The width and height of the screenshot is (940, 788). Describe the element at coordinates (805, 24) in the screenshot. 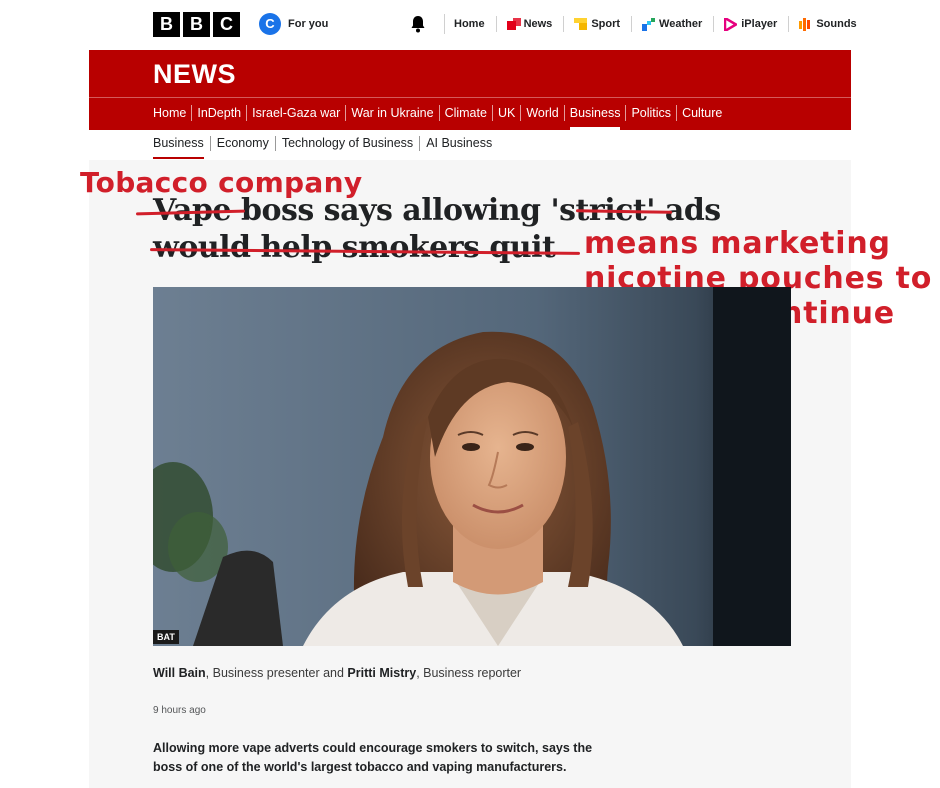

I see `sounds-icon` at that location.